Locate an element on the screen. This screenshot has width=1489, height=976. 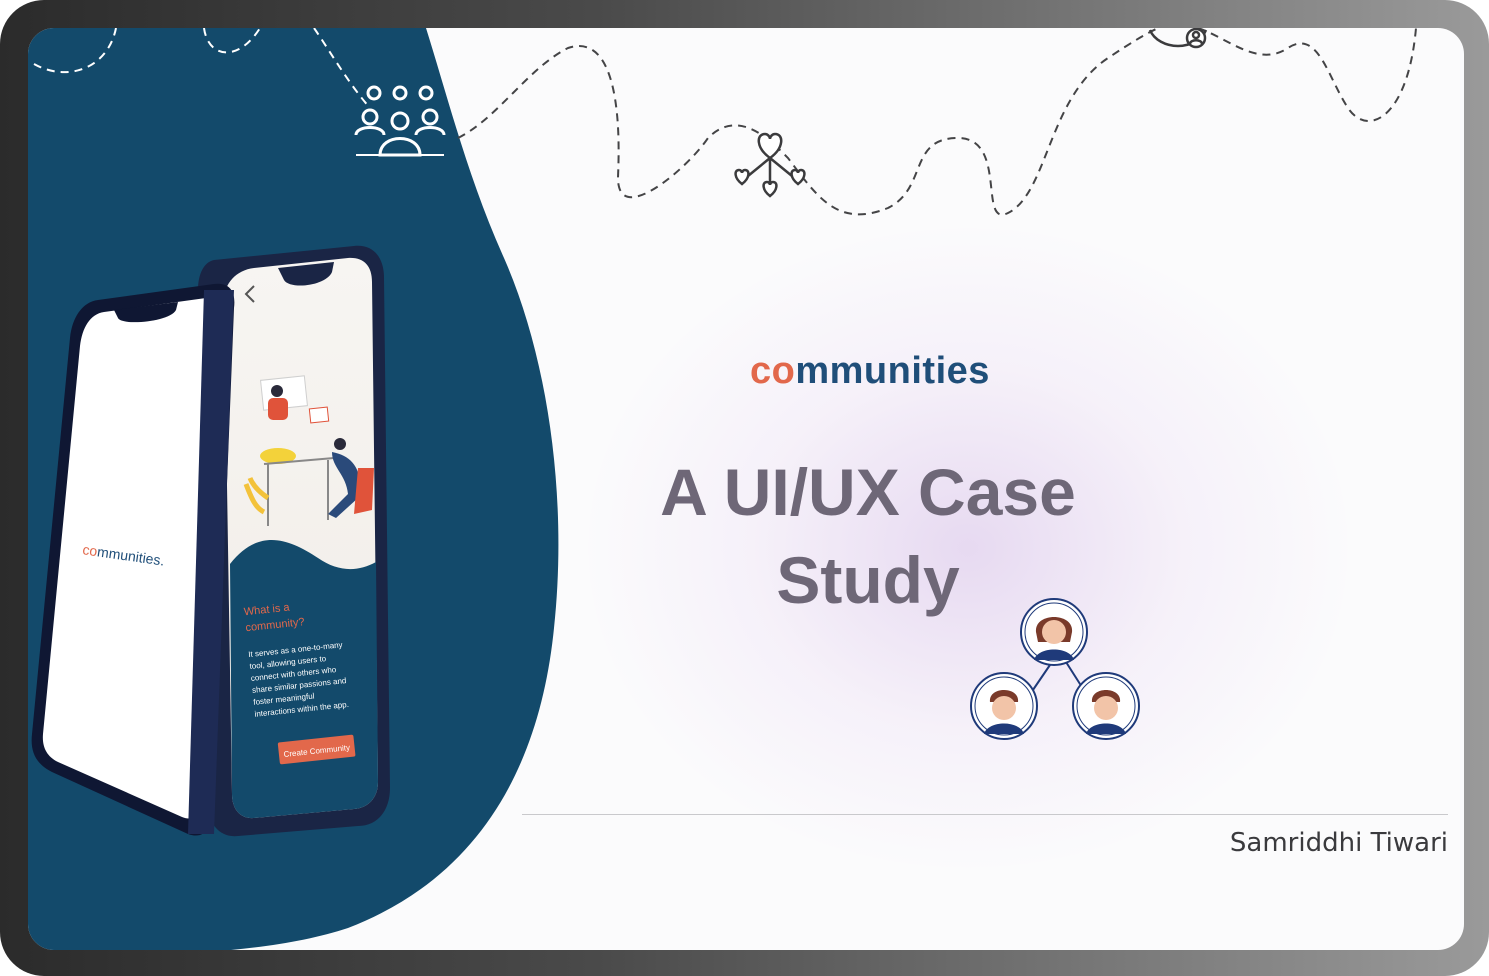
people-network-icon is located at coordinates (1055, 669).